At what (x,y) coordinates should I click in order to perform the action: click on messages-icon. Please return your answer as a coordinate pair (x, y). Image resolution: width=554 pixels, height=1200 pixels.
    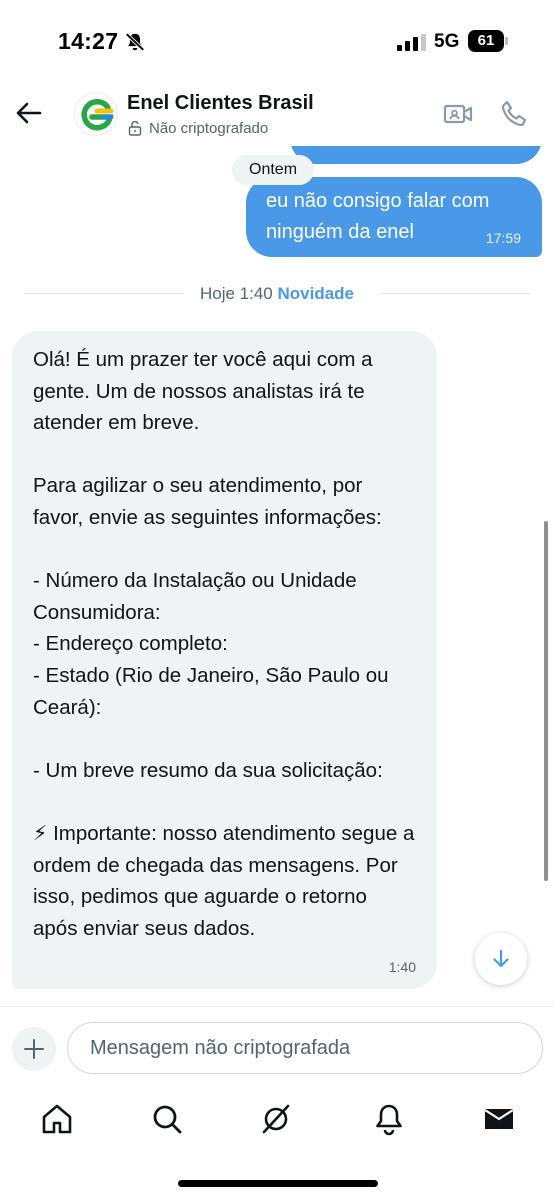
    Looking at the image, I should click on (499, 1119).